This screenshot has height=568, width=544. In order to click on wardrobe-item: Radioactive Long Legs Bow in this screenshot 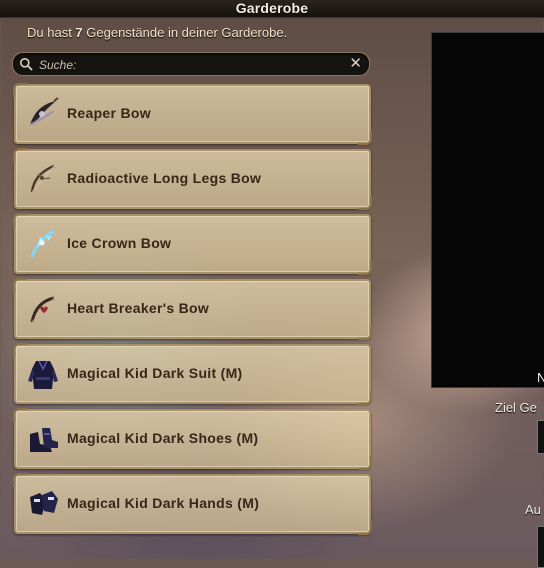, I will do `click(192, 179)`.